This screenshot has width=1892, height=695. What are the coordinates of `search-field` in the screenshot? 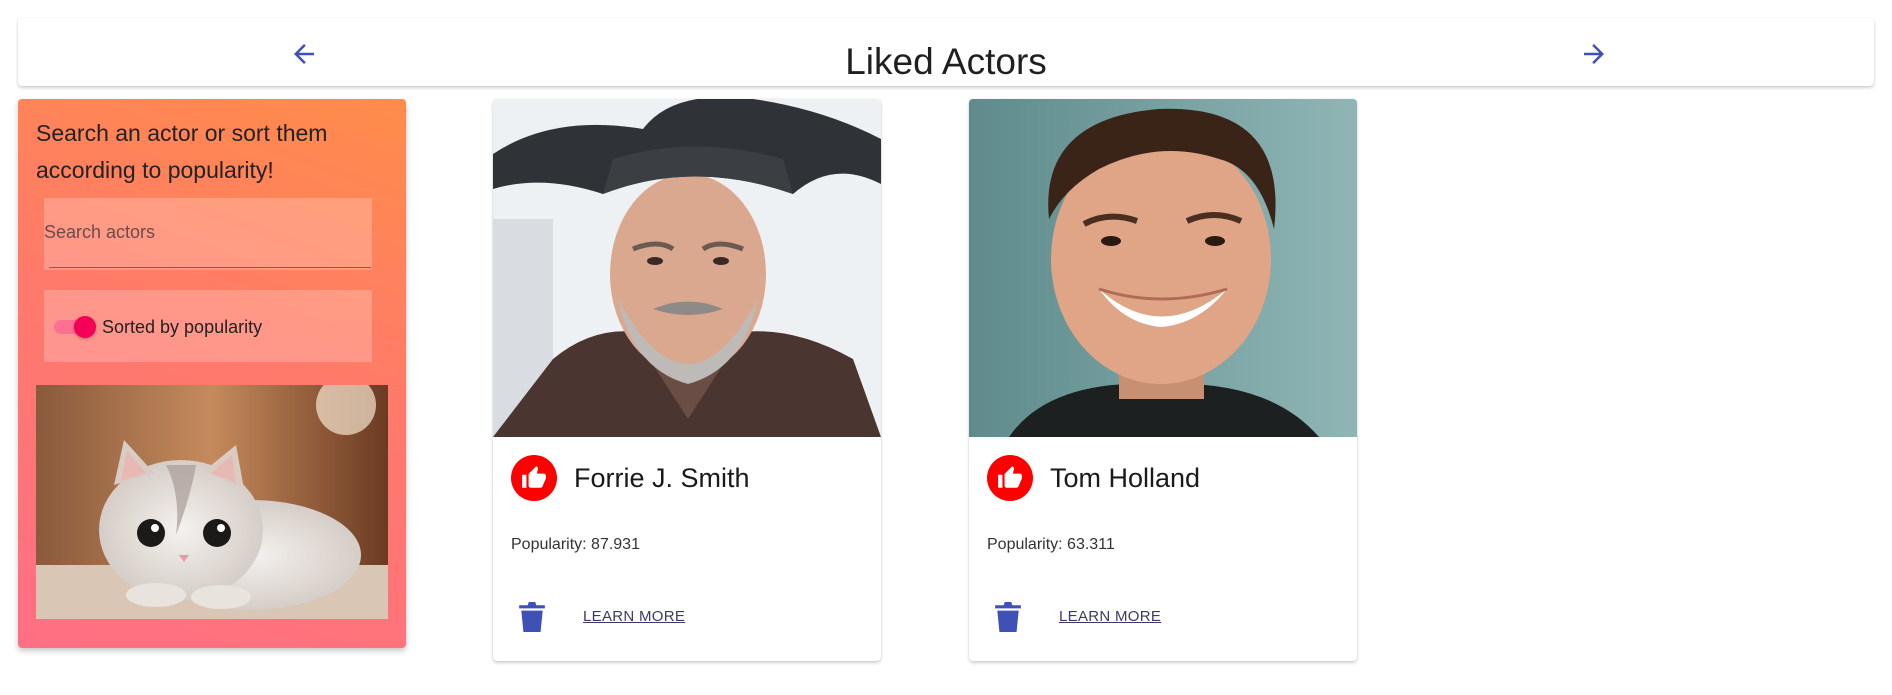 It's located at (208, 234).